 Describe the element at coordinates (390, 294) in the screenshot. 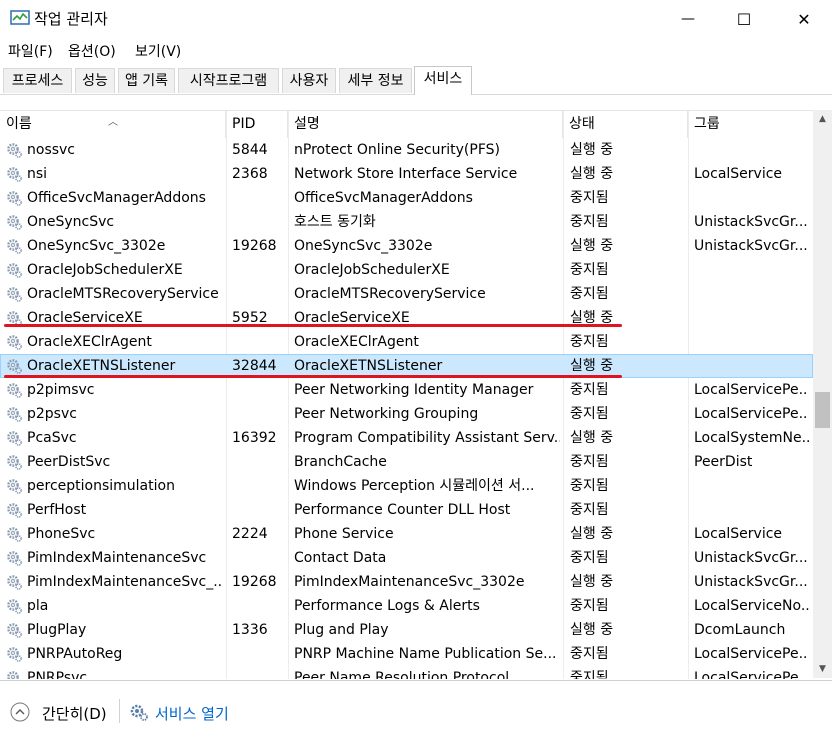

I see `service-description-cell: OracleMTSRecoveryService` at that location.